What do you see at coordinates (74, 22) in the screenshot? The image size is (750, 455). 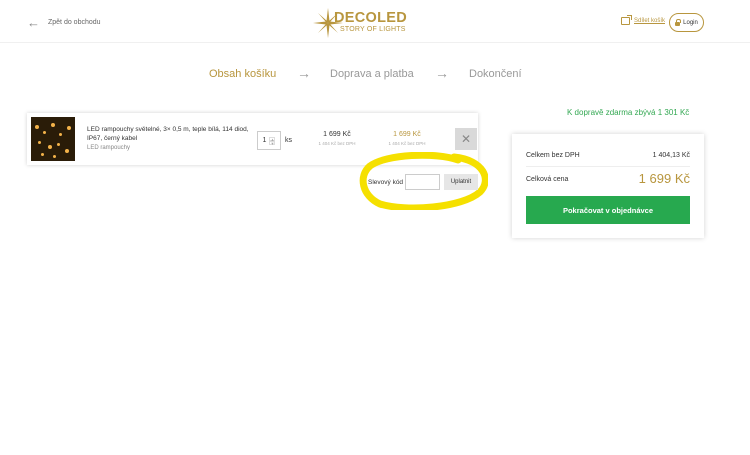 I see `back-to-shop-label: Zpět do obchodu` at bounding box center [74, 22].